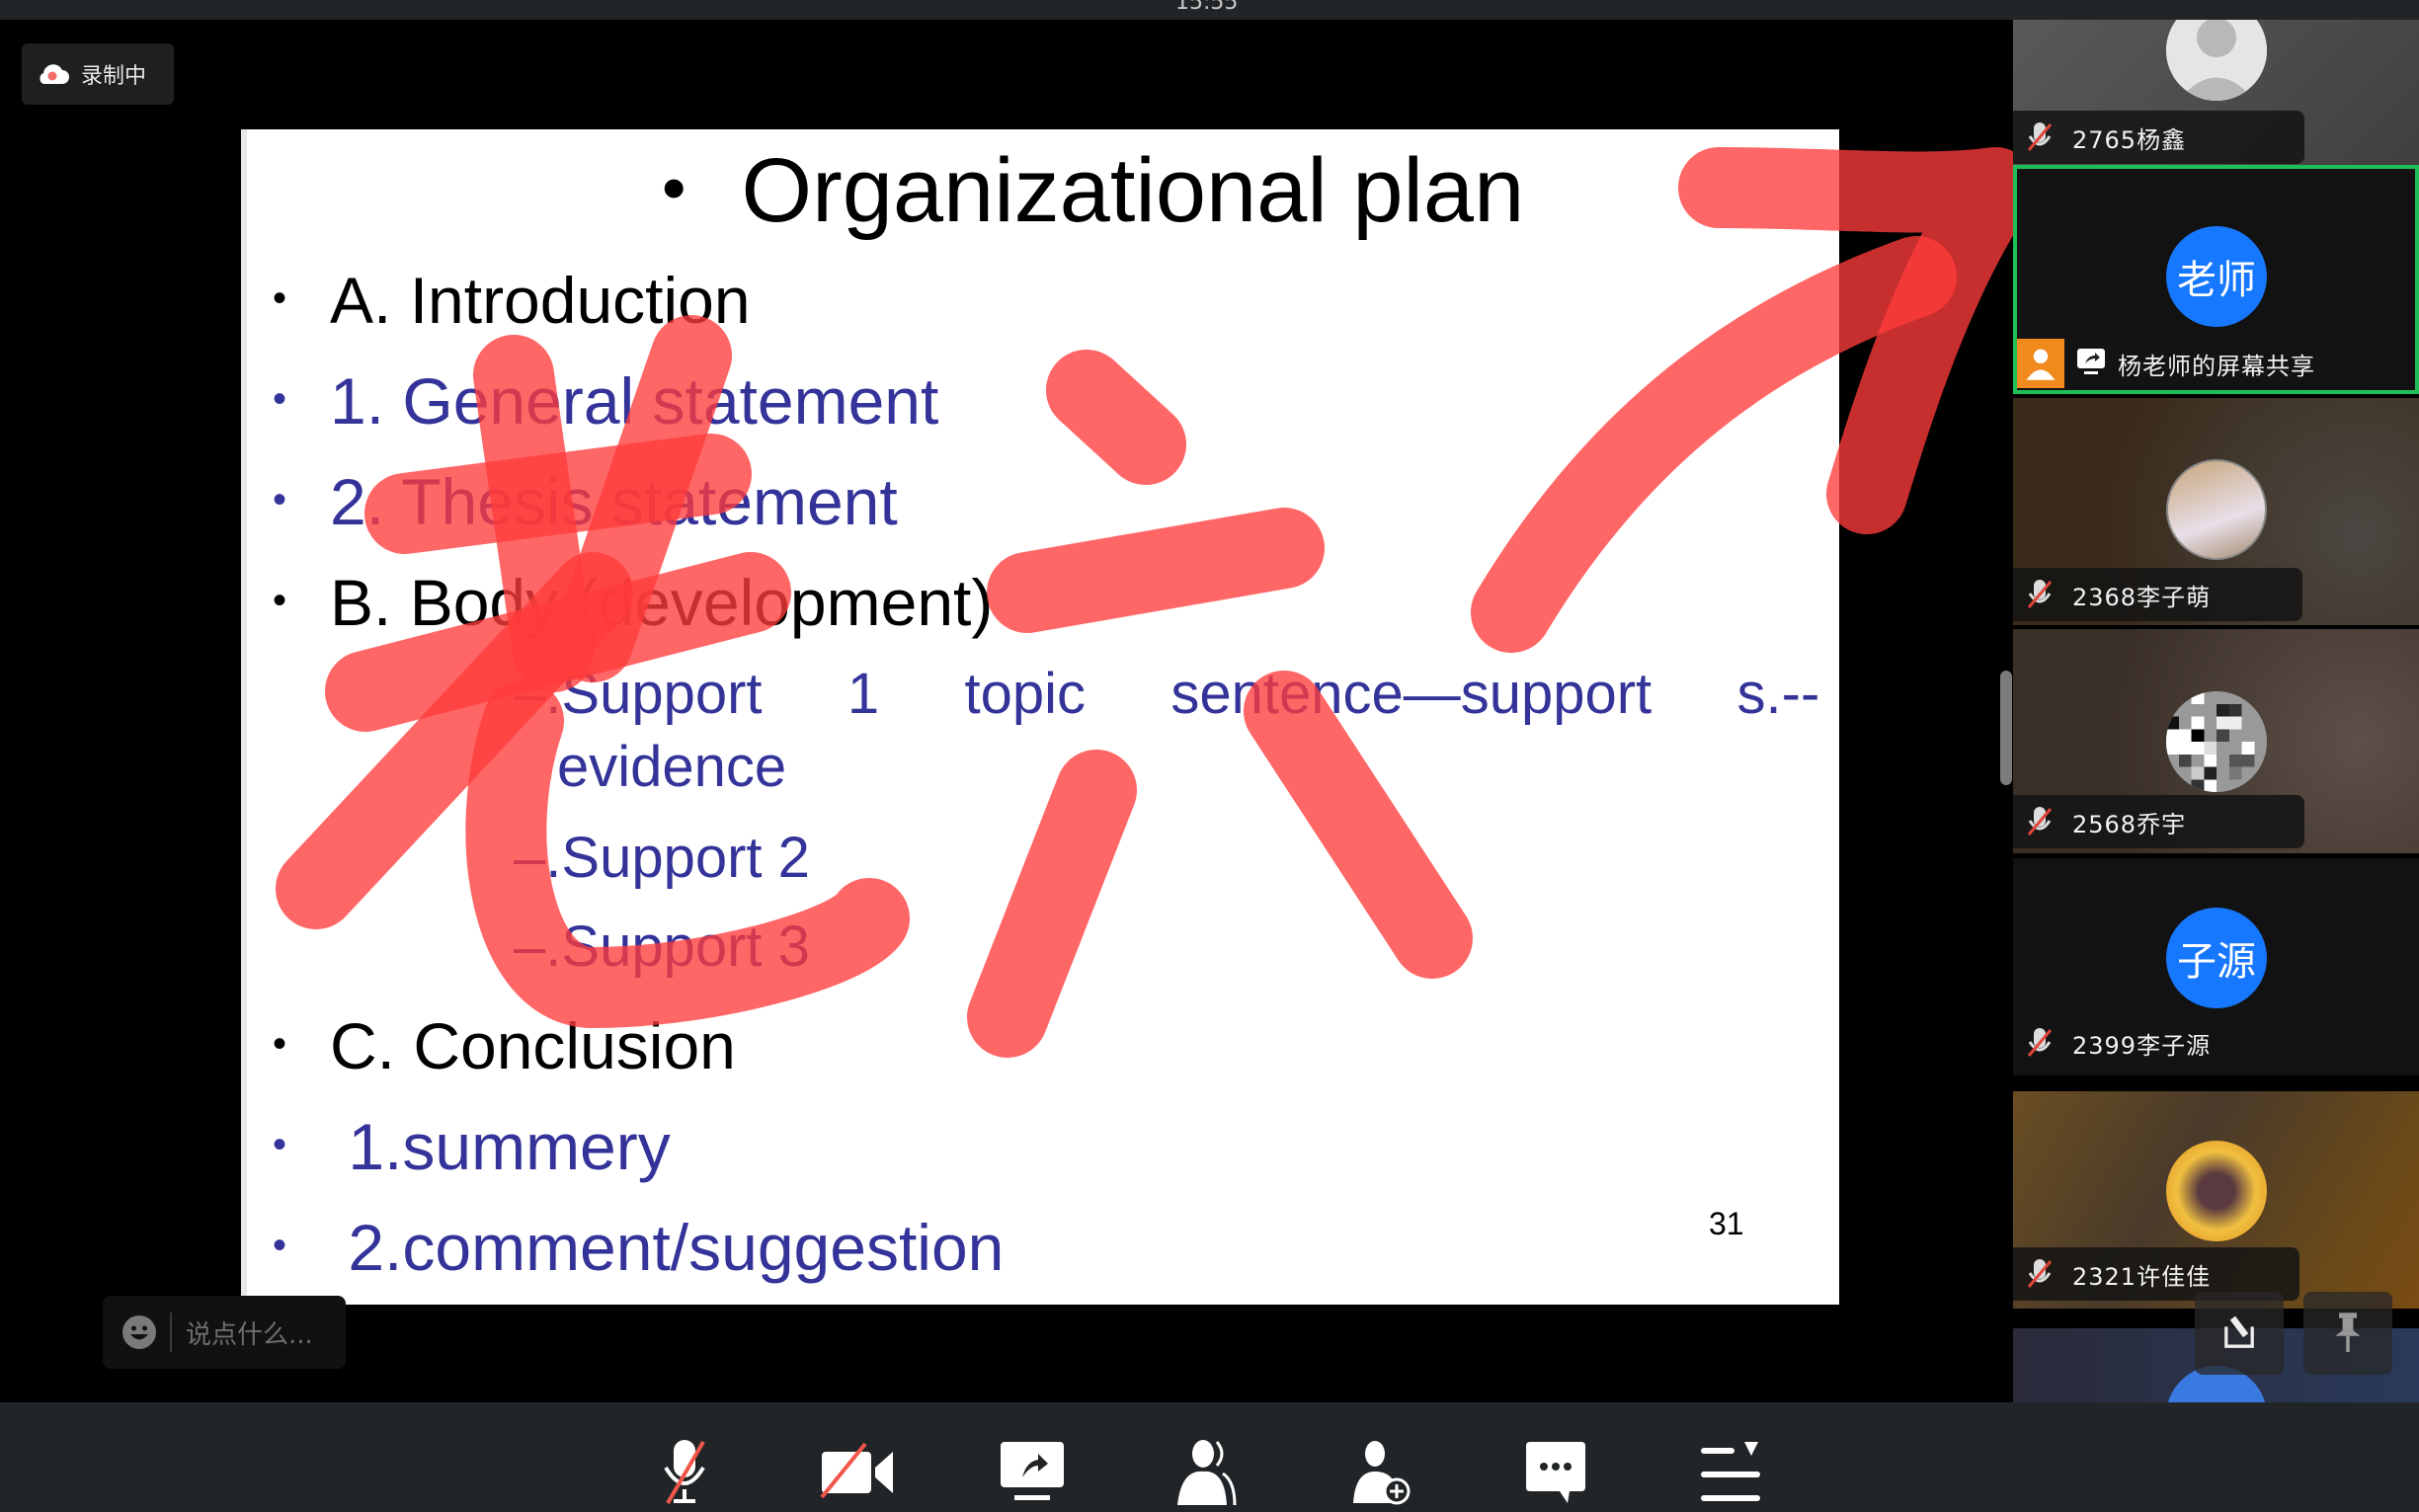 The image size is (2419, 1512). What do you see at coordinates (512, 301) in the screenshot?
I see `slide-line: • A. Introduction` at bounding box center [512, 301].